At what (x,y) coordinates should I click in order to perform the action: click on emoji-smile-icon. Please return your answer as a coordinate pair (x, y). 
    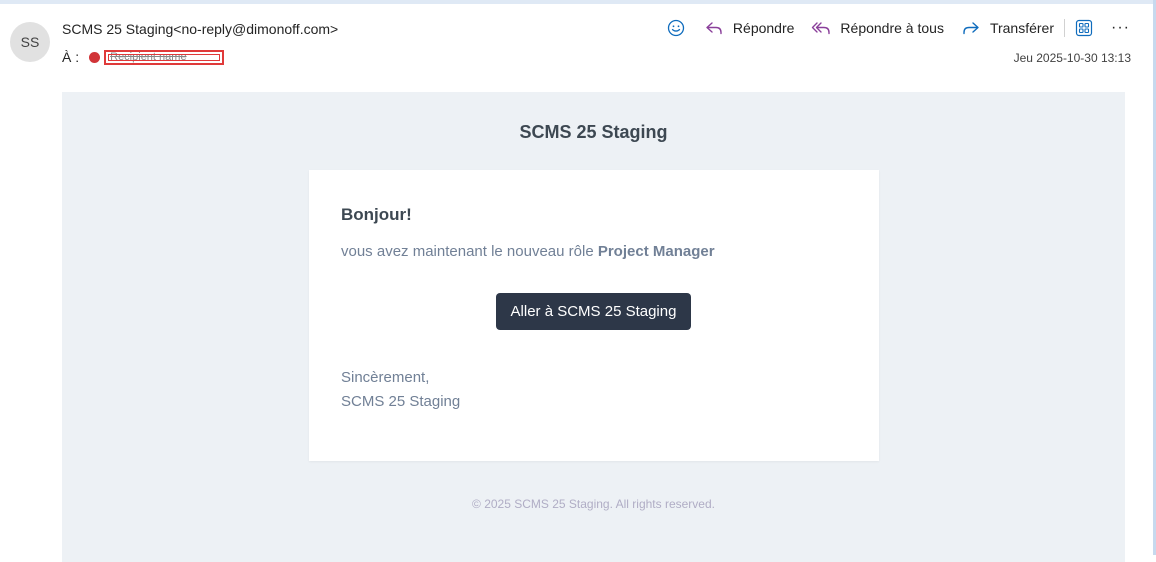
    Looking at the image, I should click on (676, 28).